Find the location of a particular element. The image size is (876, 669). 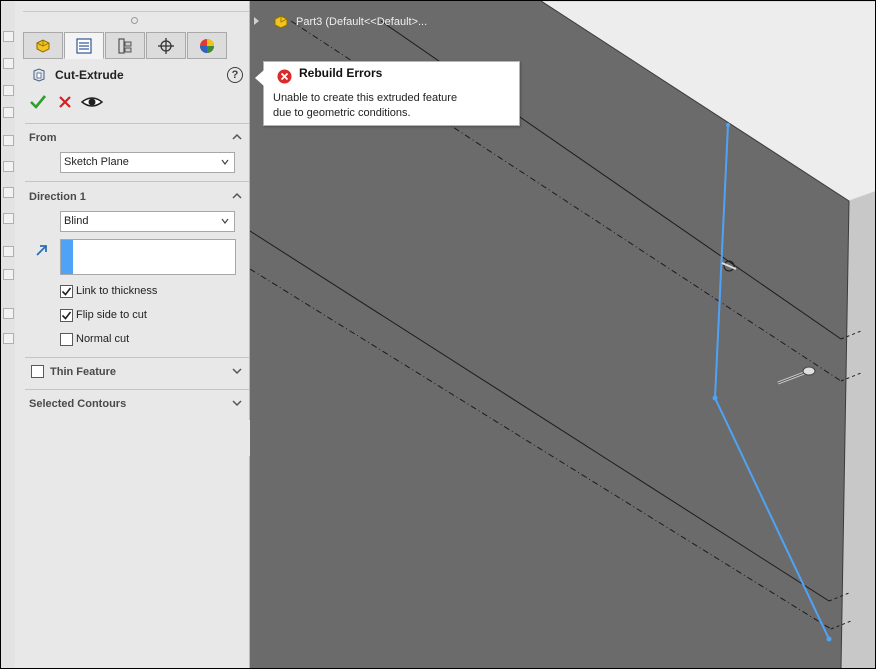

thin-feature-section-header: Thin Feature is located at coordinates (136, 373).